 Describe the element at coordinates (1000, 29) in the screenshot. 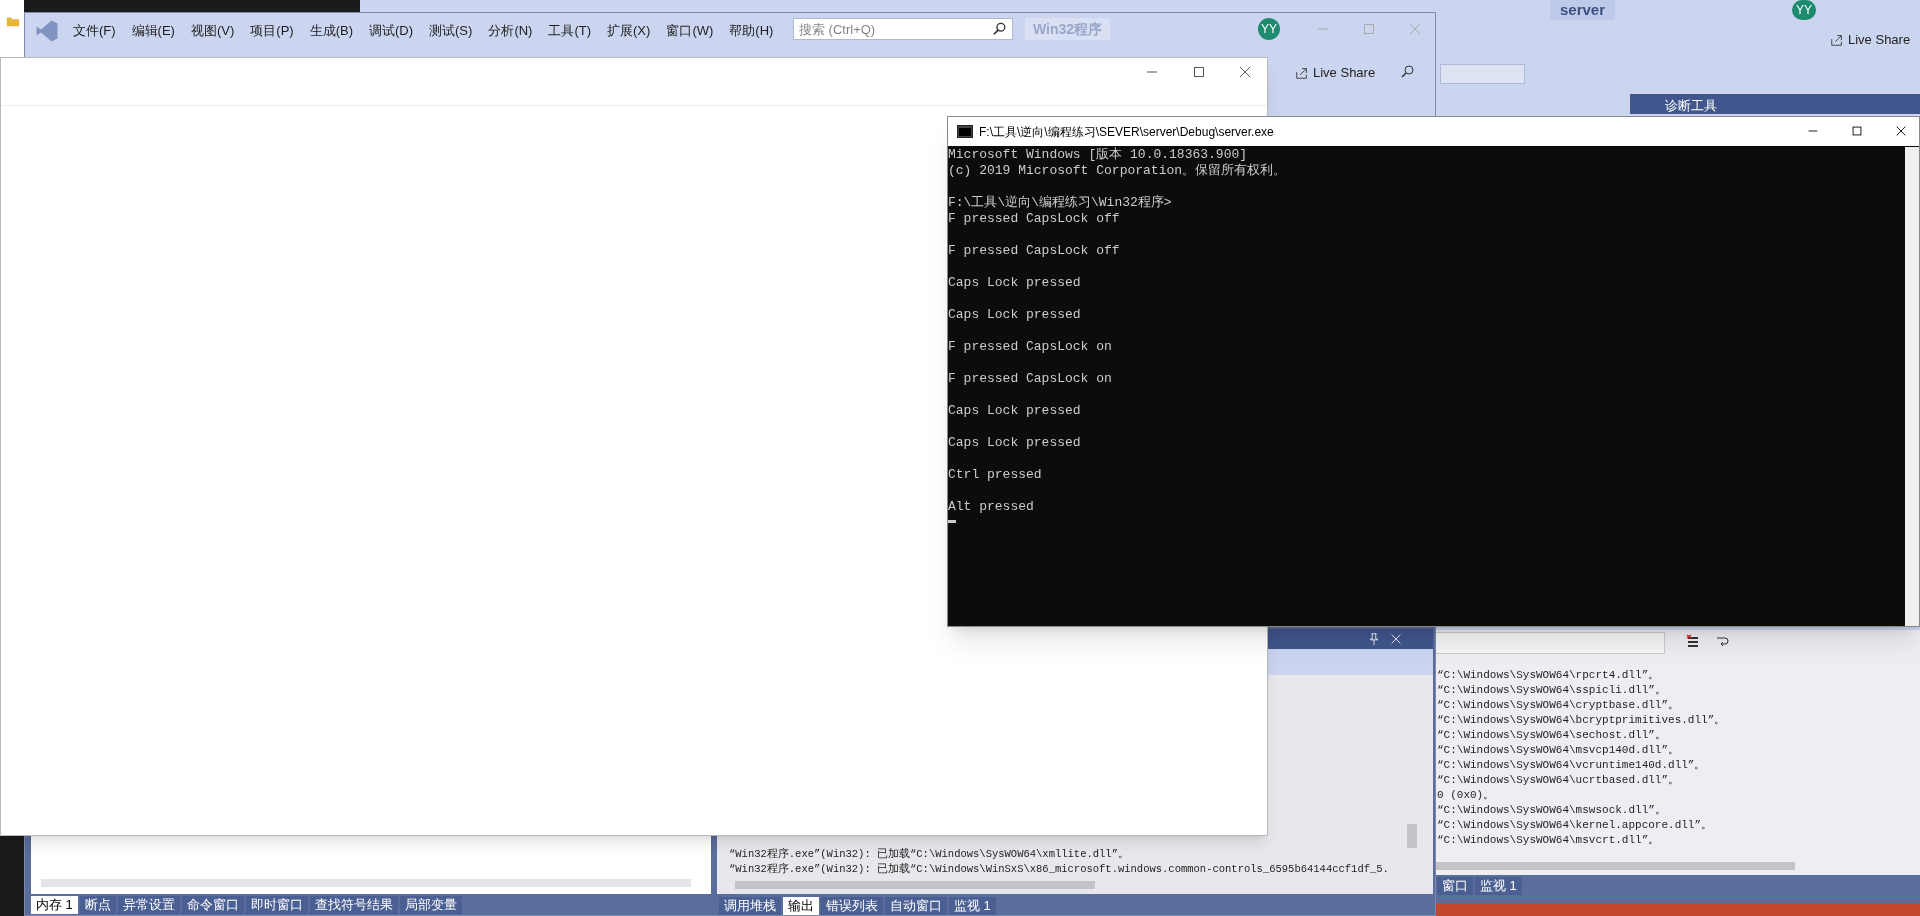

I see `search-icon` at that location.